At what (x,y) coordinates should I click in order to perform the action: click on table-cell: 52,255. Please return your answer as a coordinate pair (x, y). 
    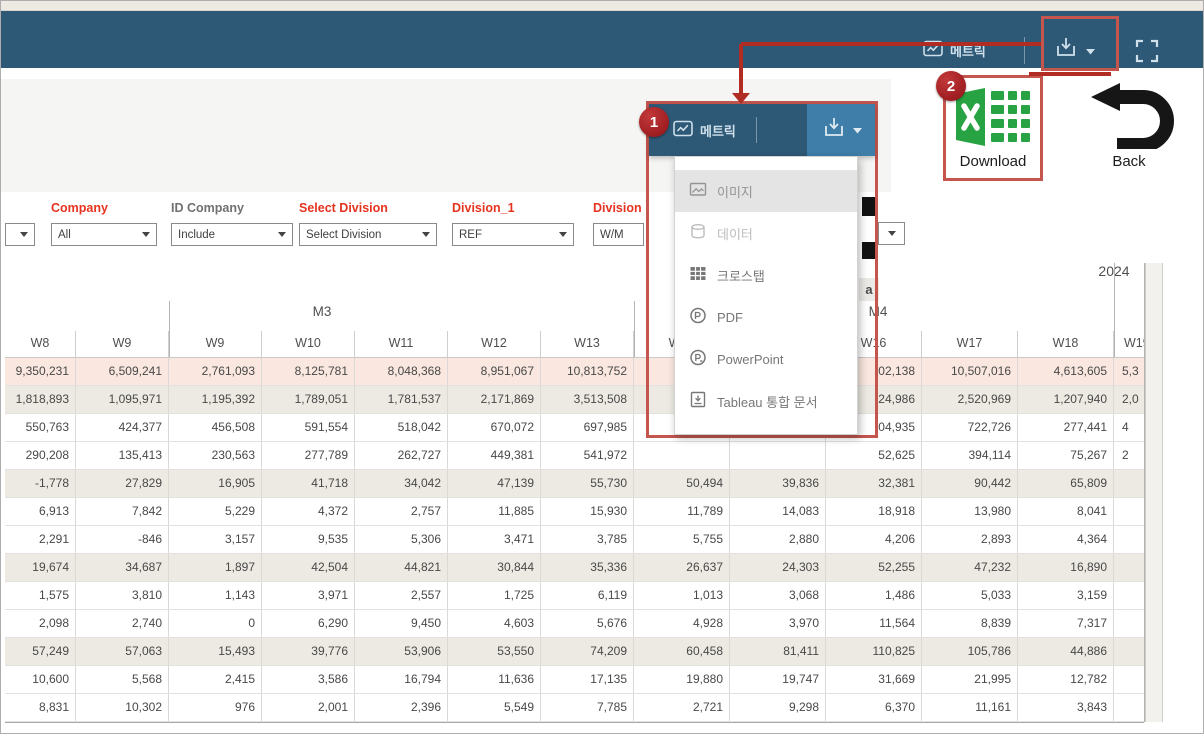
    Looking at the image, I should click on (874, 567).